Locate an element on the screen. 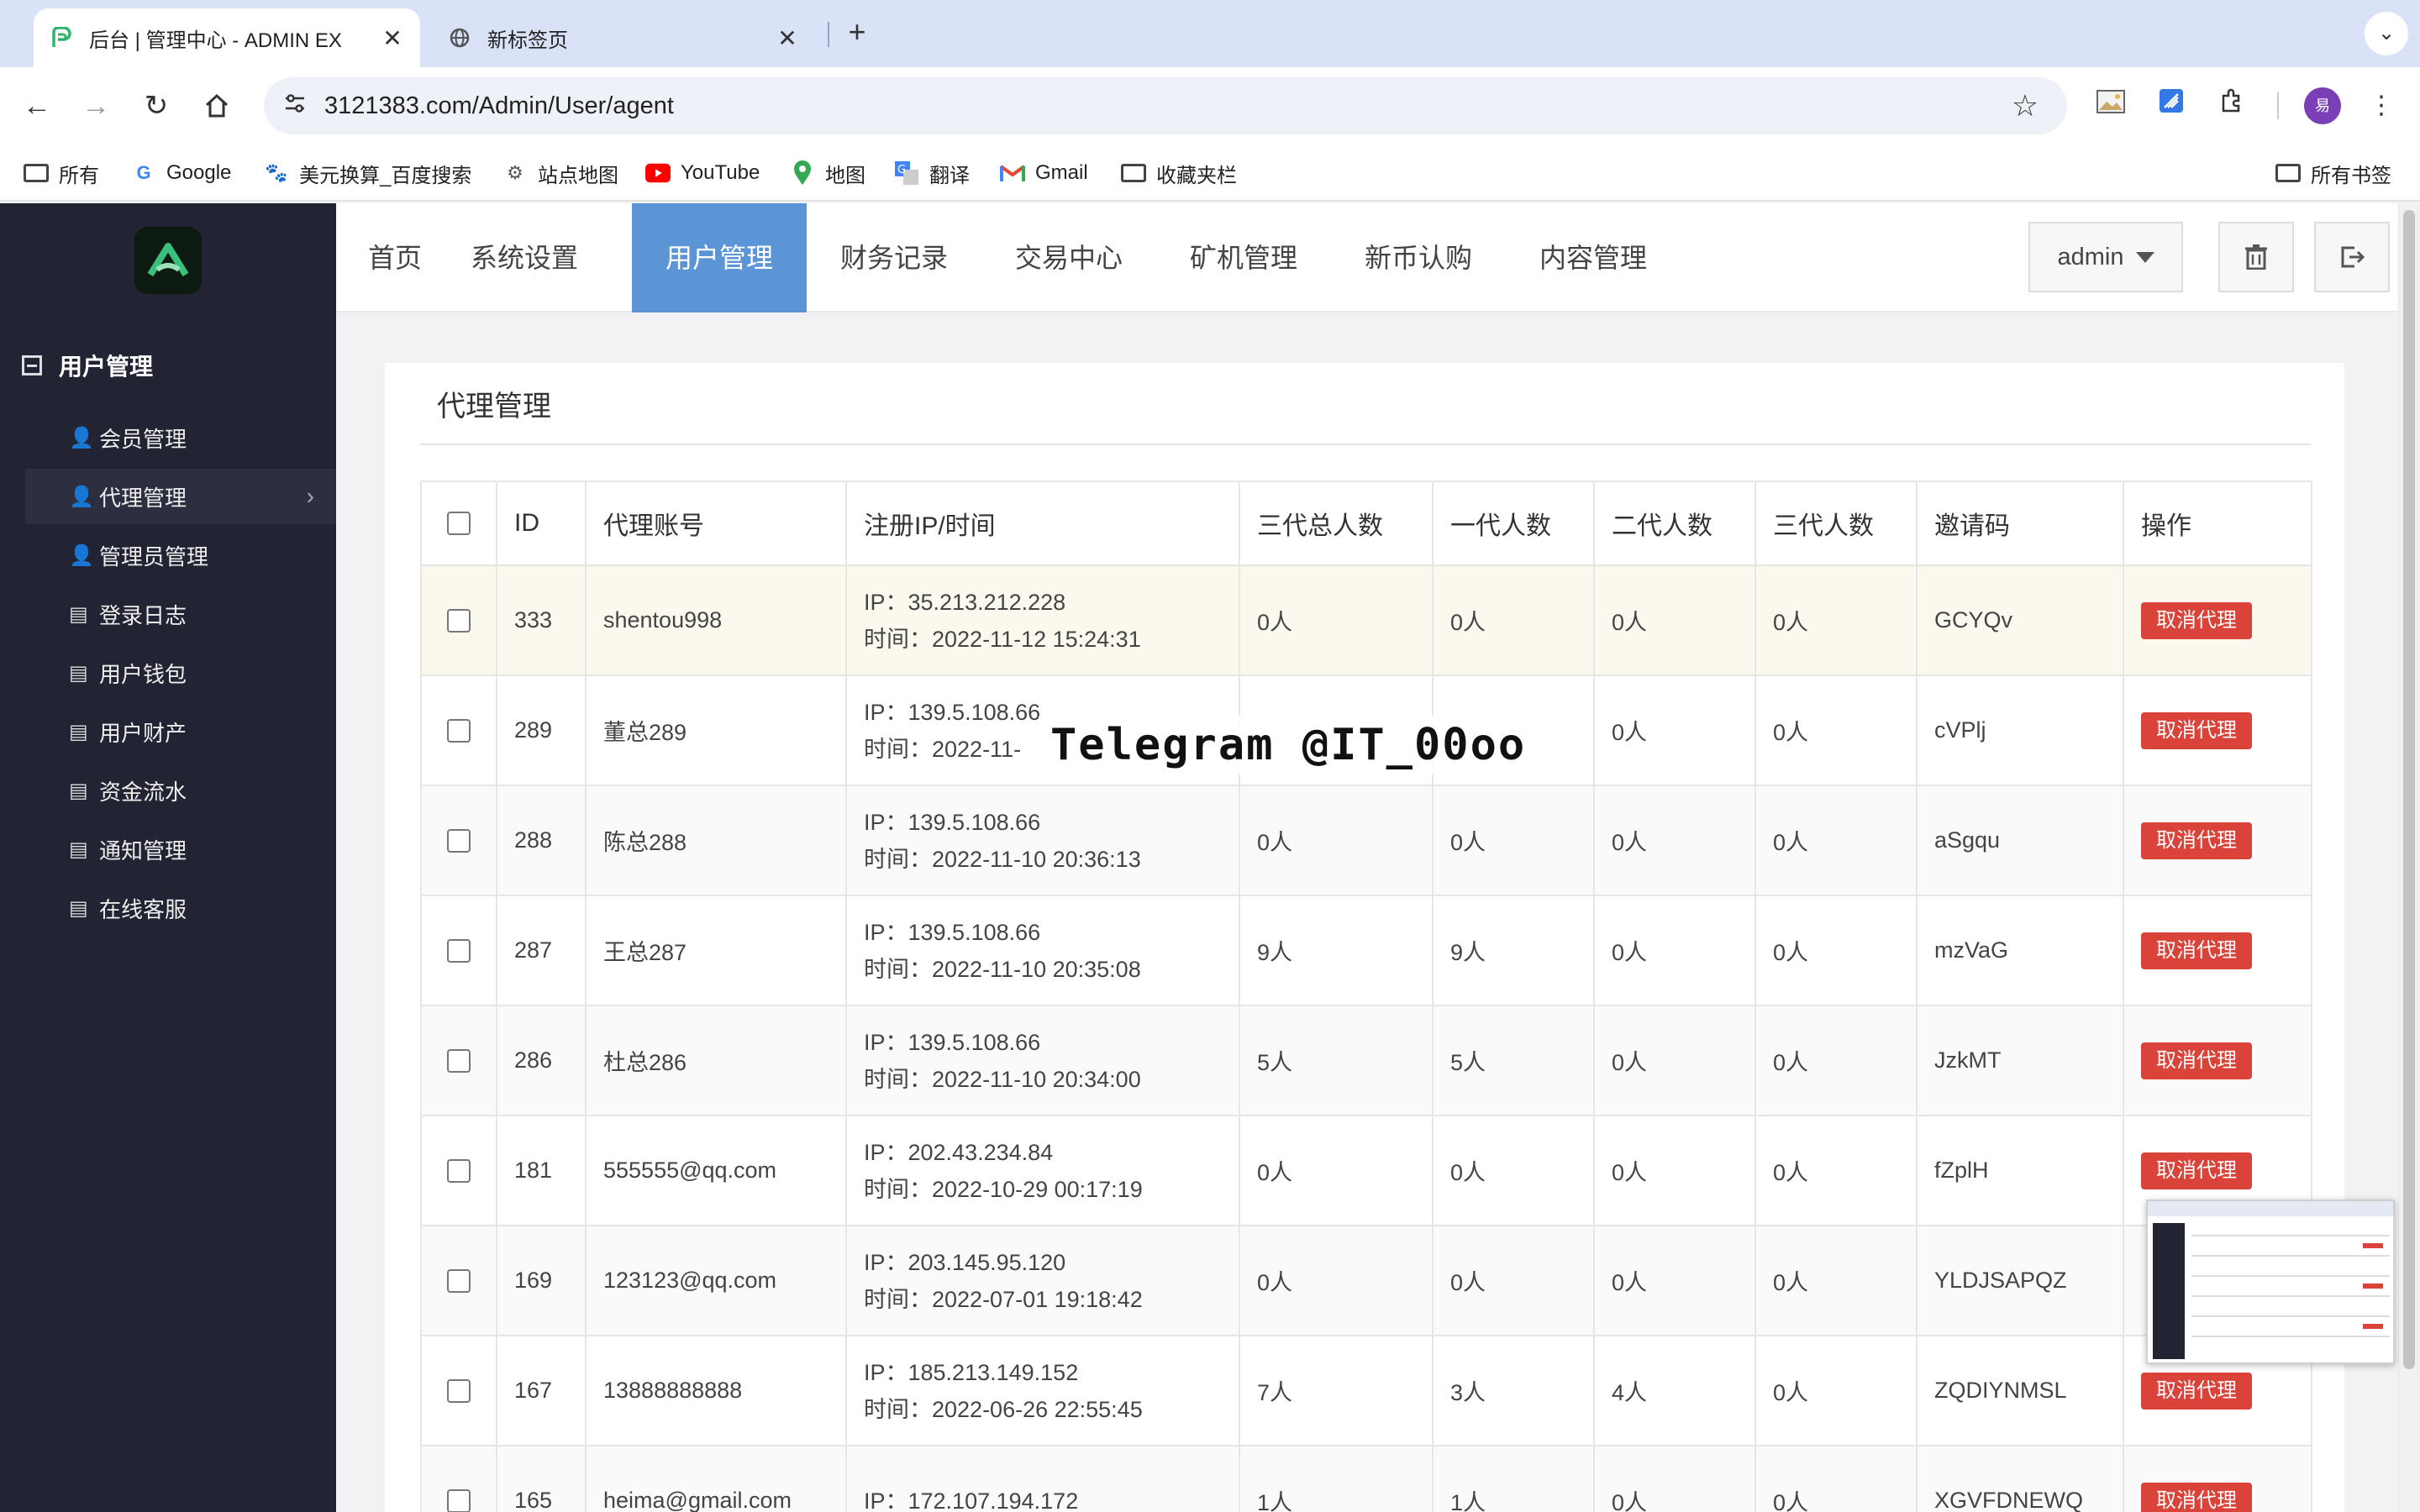  baidu-icon: 🐾 is located at coordinates (276, 172).